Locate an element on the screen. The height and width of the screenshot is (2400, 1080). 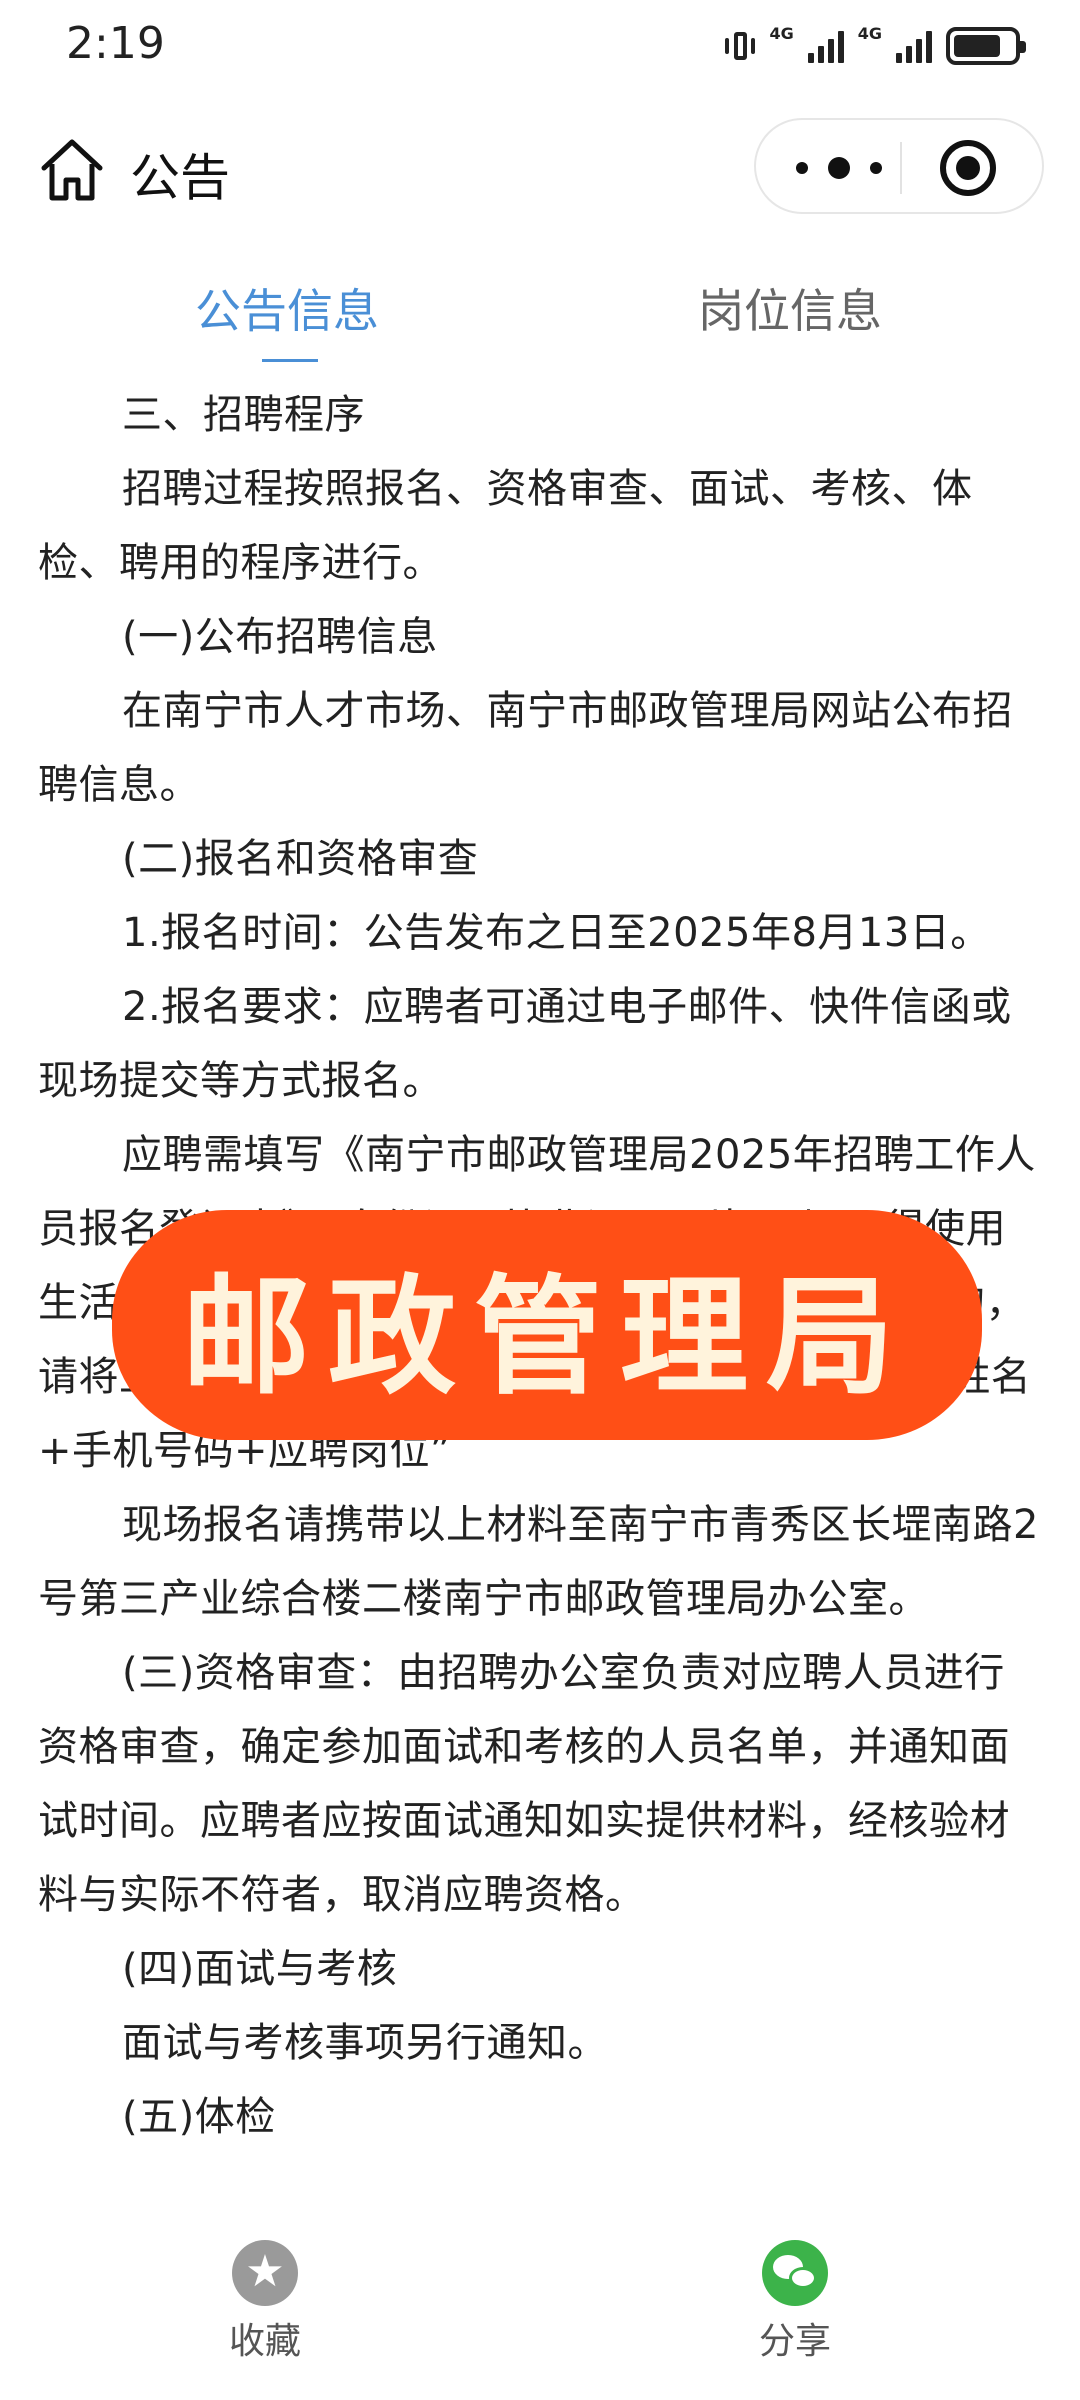
vibrate-icon is located at coordinates (740, 46).